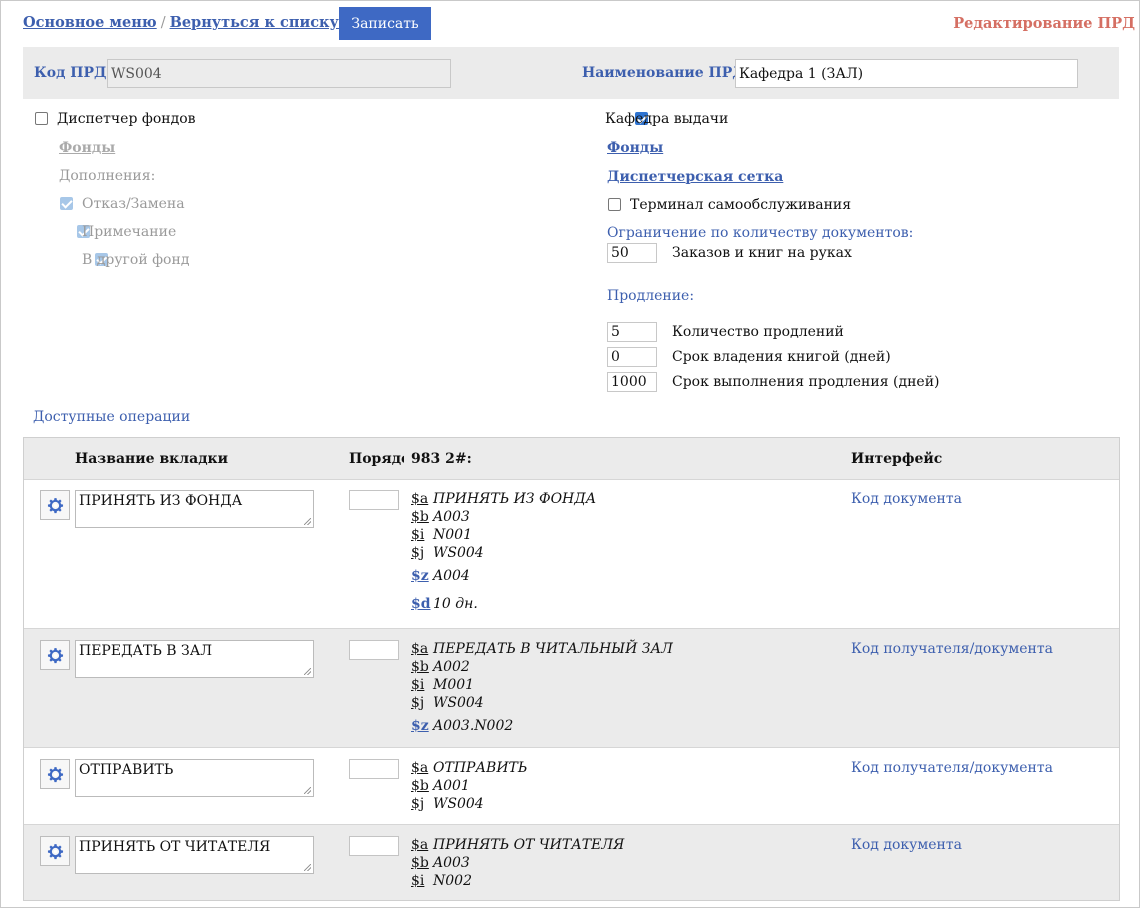 The image size is (1140, 908). What do you see at coordinates (529, 845) in the screenshot?
I see `subfield-value: ПРИНЯТЬ ОТ ЧИТАТЕЛЯ` at bounding box center [529, 845].